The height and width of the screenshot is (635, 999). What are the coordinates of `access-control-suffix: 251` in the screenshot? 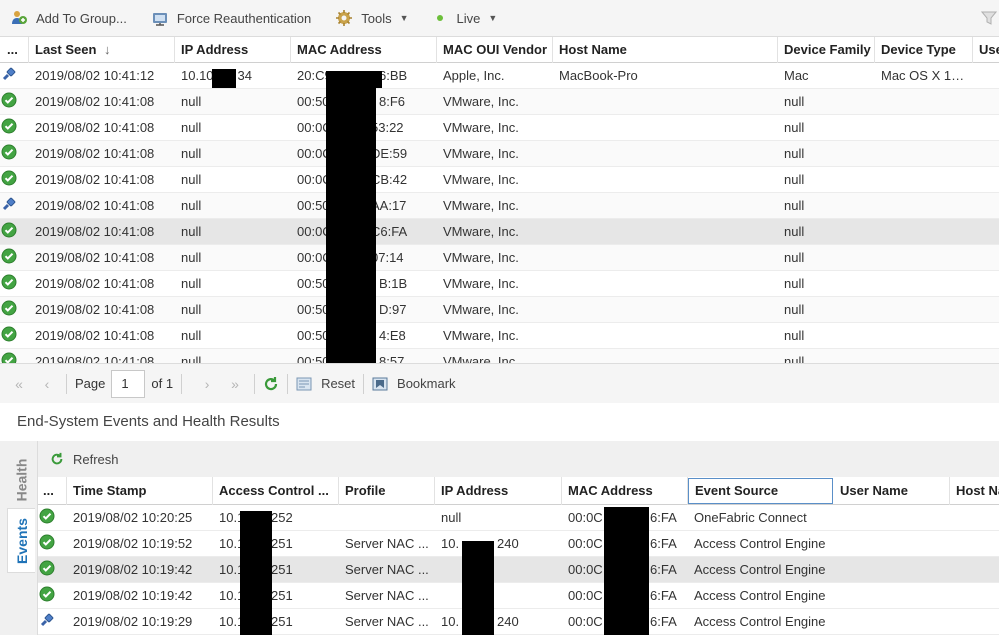 It's located at (282, 543).